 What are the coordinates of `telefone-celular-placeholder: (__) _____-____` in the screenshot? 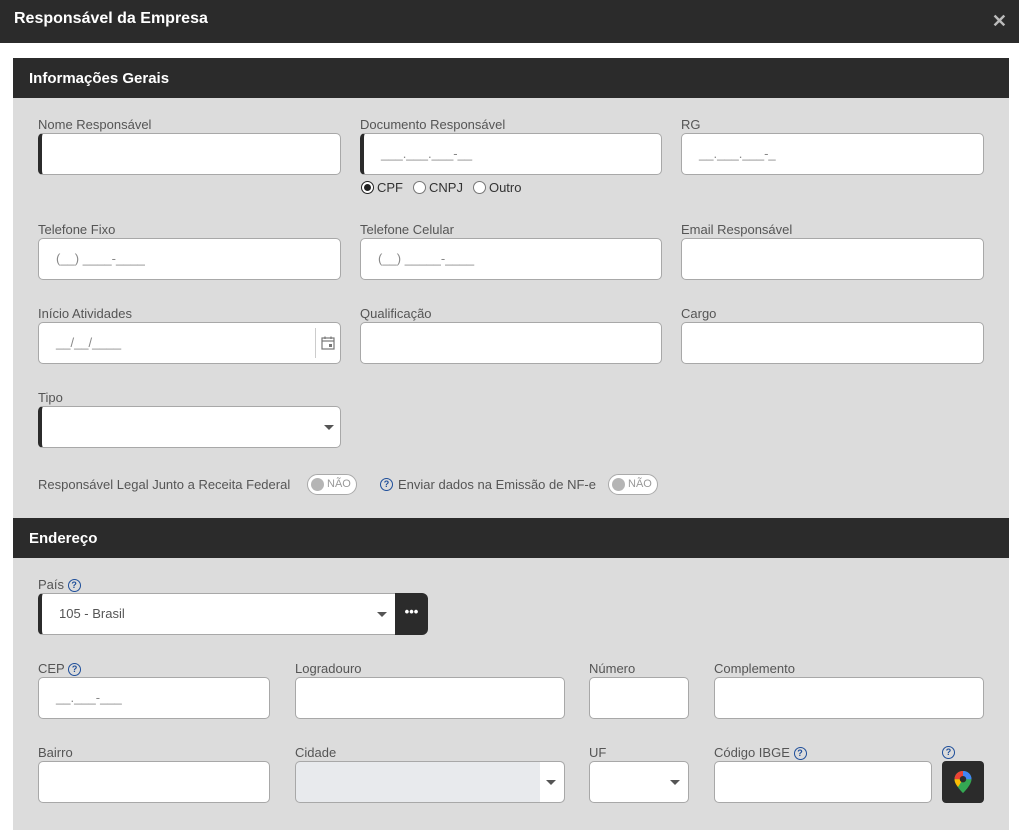 It's located at (426, 258).